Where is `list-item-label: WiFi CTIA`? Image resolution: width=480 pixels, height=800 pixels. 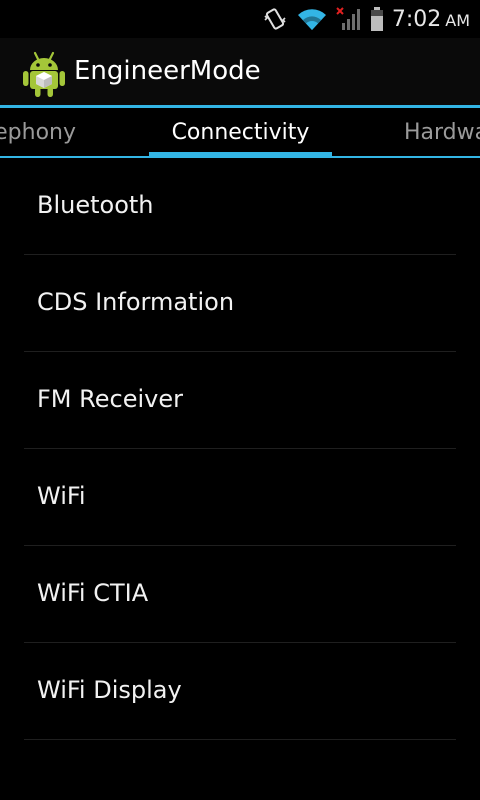
list-item-label: WiFi CTIA is located at coordinates (93, 593).